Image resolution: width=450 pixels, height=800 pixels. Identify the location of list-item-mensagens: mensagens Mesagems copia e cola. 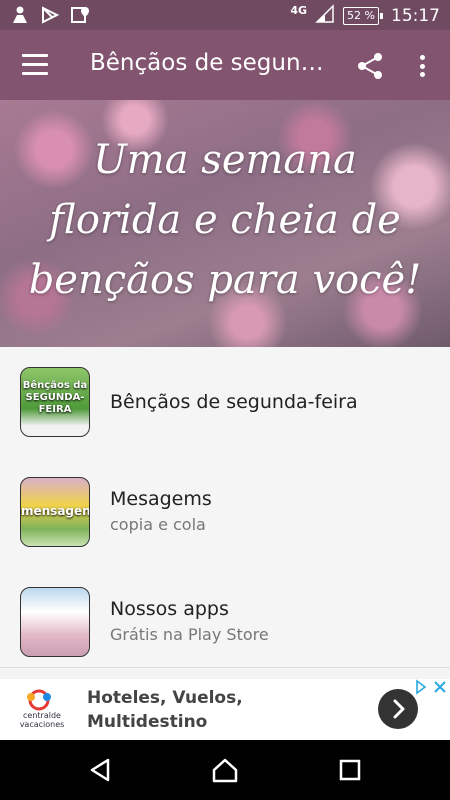
(225, 512).